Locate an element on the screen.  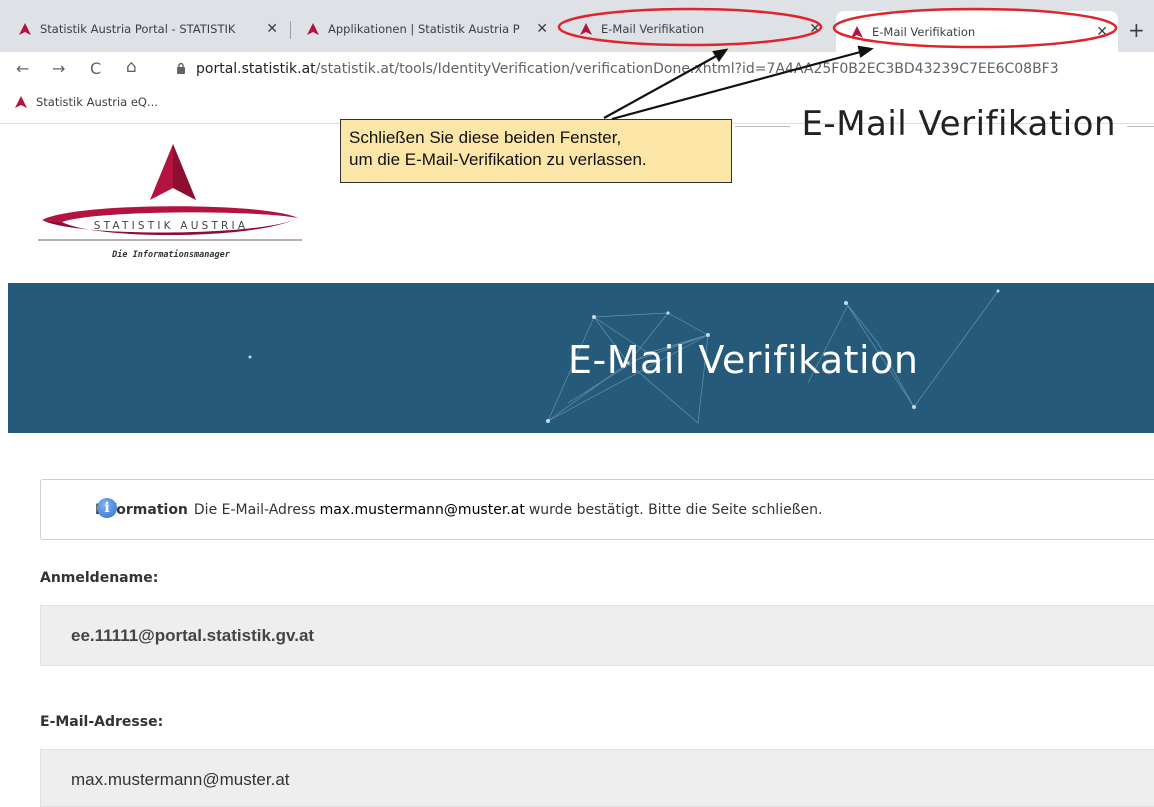
tab-separator is located at coordinates (290, 30).